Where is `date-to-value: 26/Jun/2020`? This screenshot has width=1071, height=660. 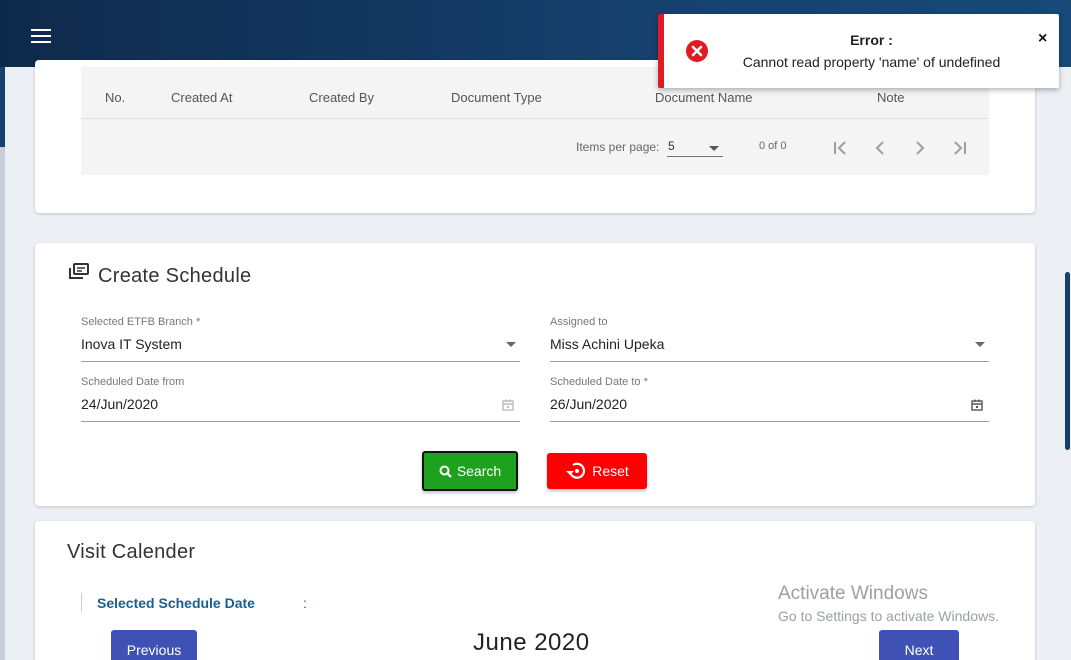
date-to-value: 26/Jun/2020 is located at coordinates (589, 404).